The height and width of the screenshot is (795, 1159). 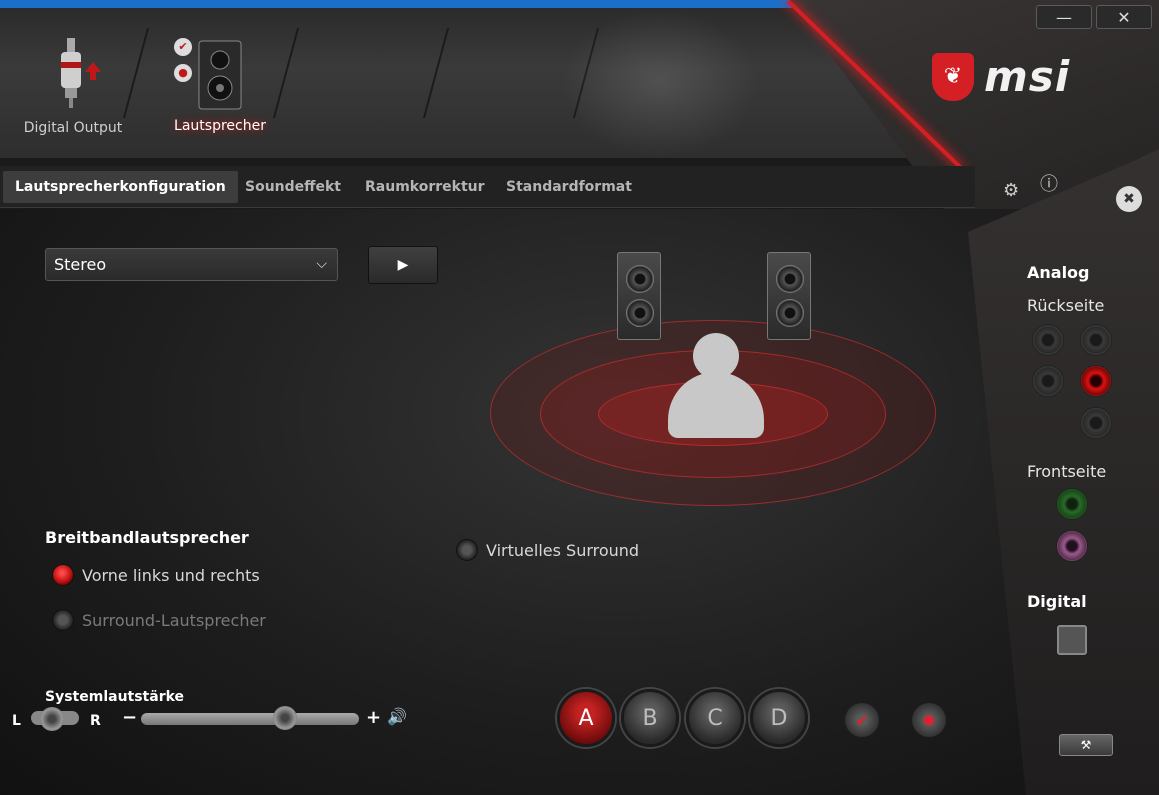 I want to click on virtual-surround-toggle: Virtuelles Surround, so click(x=547, y=550).